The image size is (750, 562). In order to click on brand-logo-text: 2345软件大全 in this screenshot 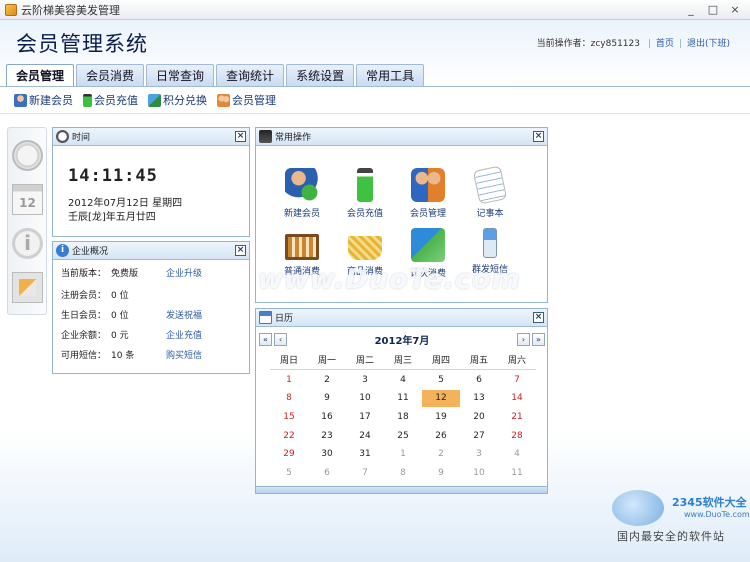, I will do `click(709, 502)`.